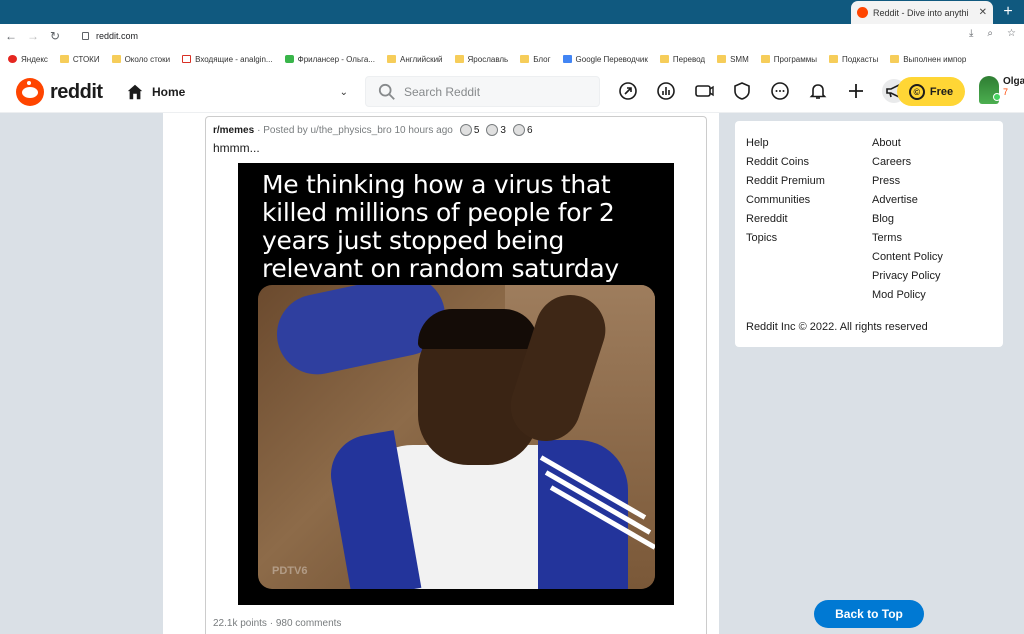  Describe the element at coordinates (990, 33) in the screenshot. I see `zoom-icon: ⌕` at that location.